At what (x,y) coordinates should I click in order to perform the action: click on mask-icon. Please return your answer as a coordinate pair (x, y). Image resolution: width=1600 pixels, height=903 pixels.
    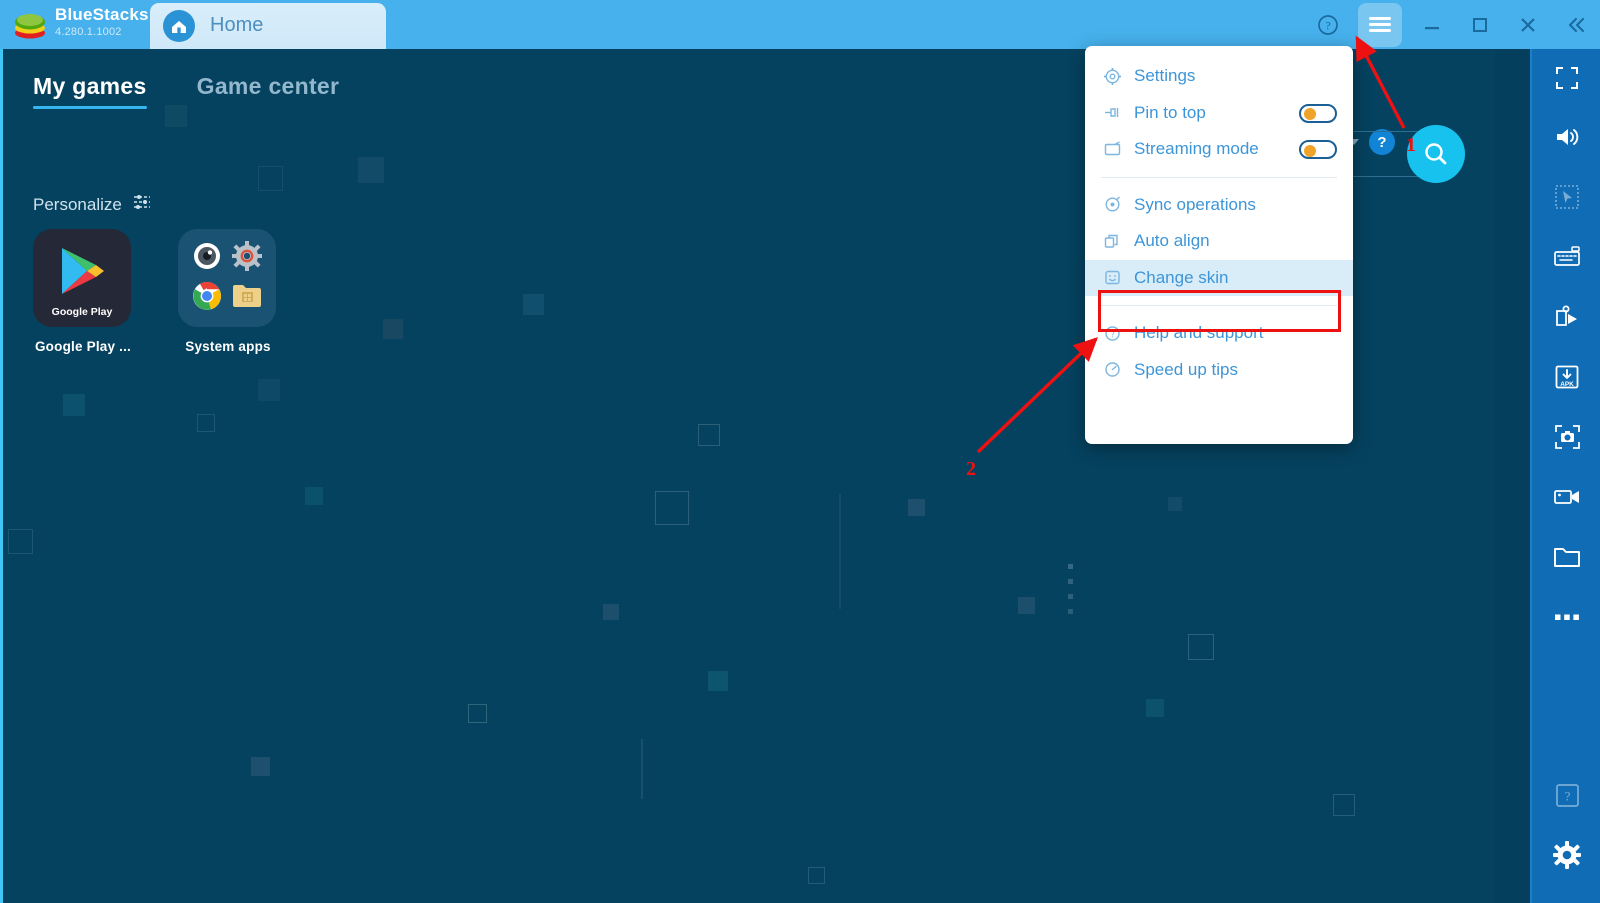
    Looking at the image, I should click on (1112, 277).